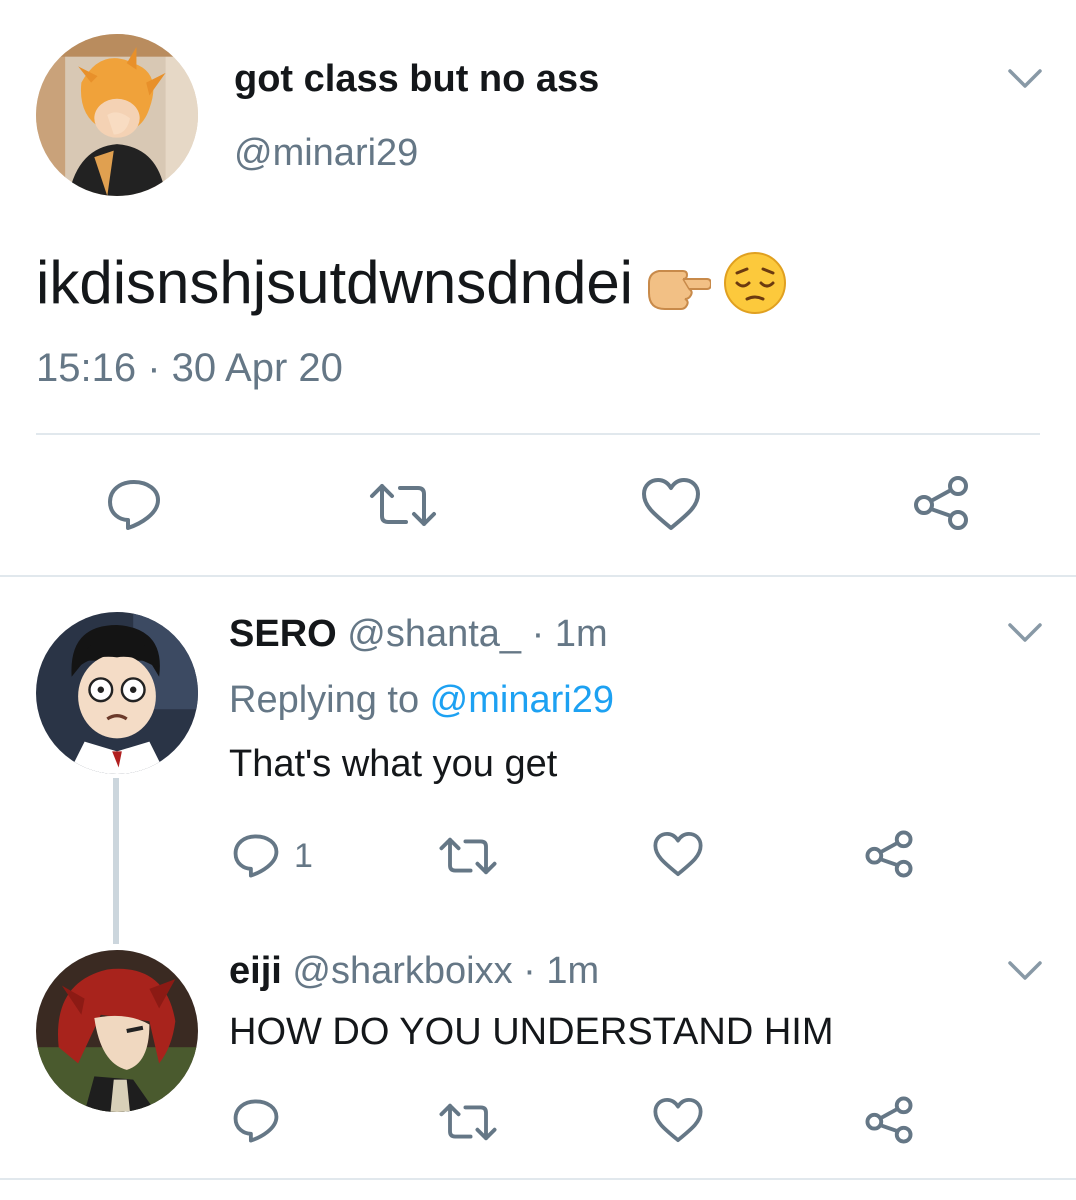 The width and height of the screenshot is (1076, 1200). I want to click on replying-to: Replying to @minari29, so click(421, 700).